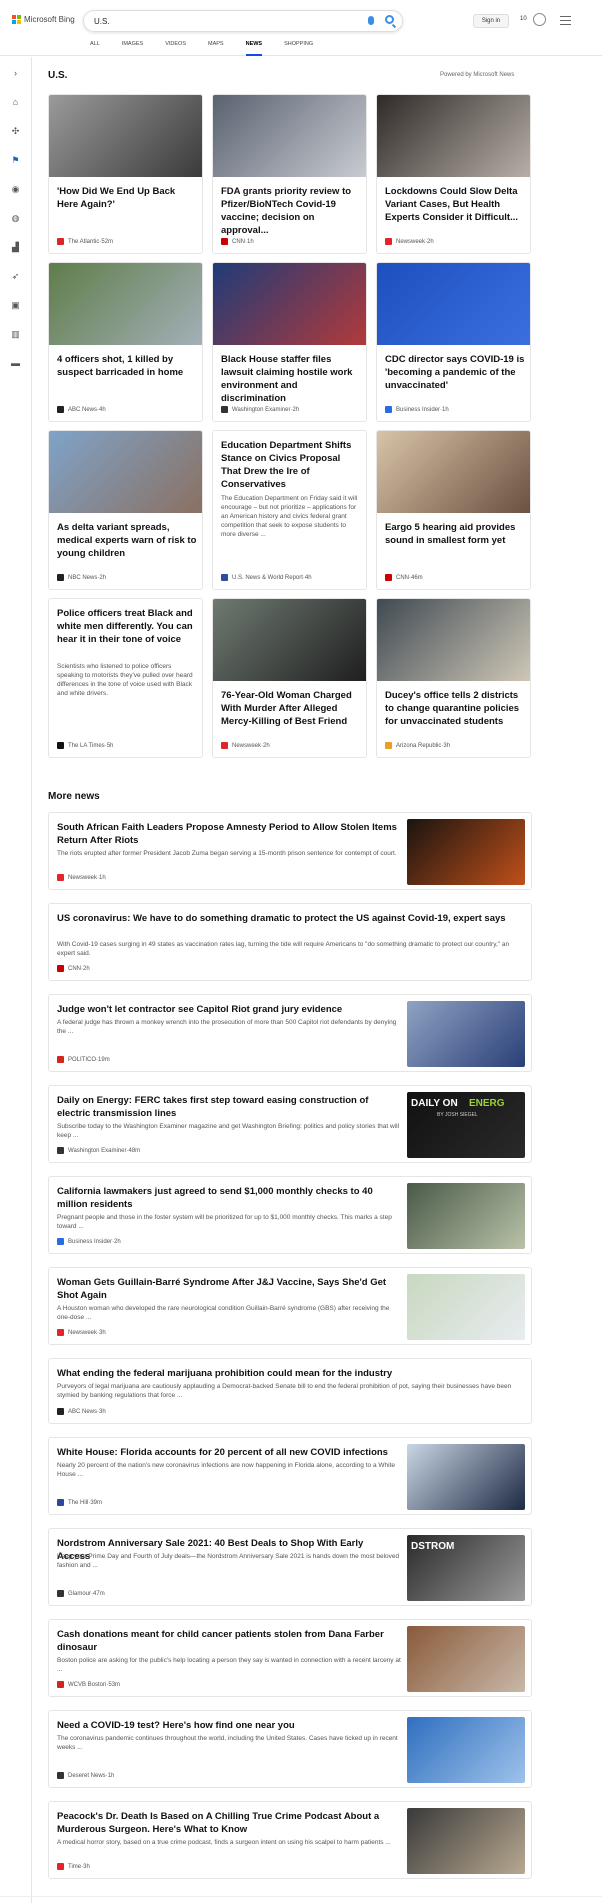 The image size is (602, 1903). Describe the element at coordinates (298, 48) in the screenshot. I see `tab-shopping: SHOPPING` at that location.